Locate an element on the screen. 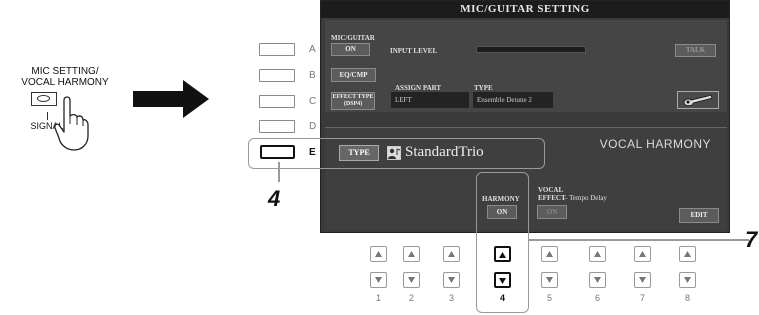  button-2-down is located at coordinates (411, 280).